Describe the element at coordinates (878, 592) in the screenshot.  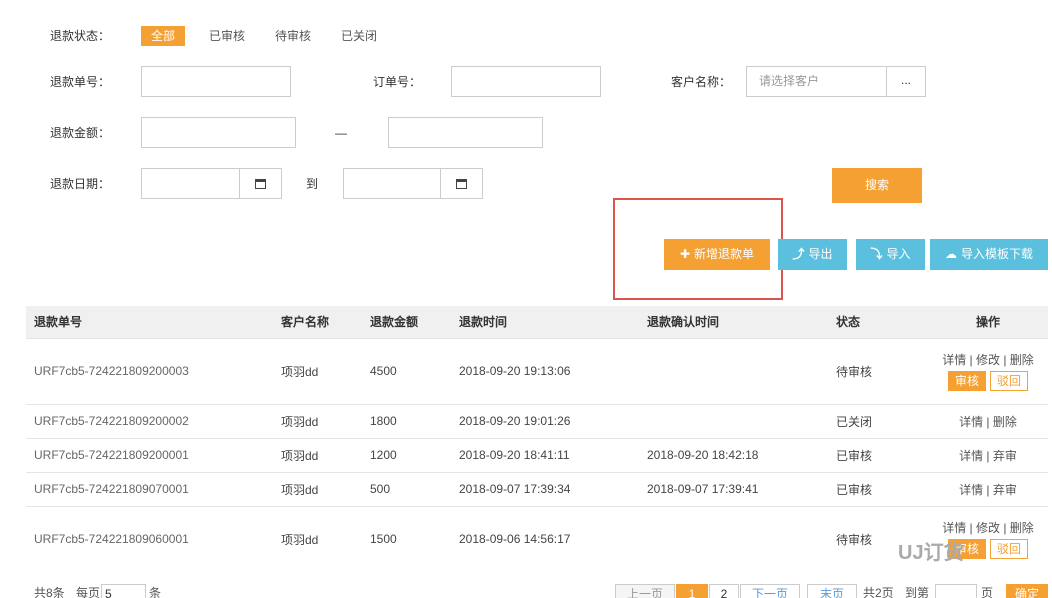
I see `pager-pages: 共2页` at that location.